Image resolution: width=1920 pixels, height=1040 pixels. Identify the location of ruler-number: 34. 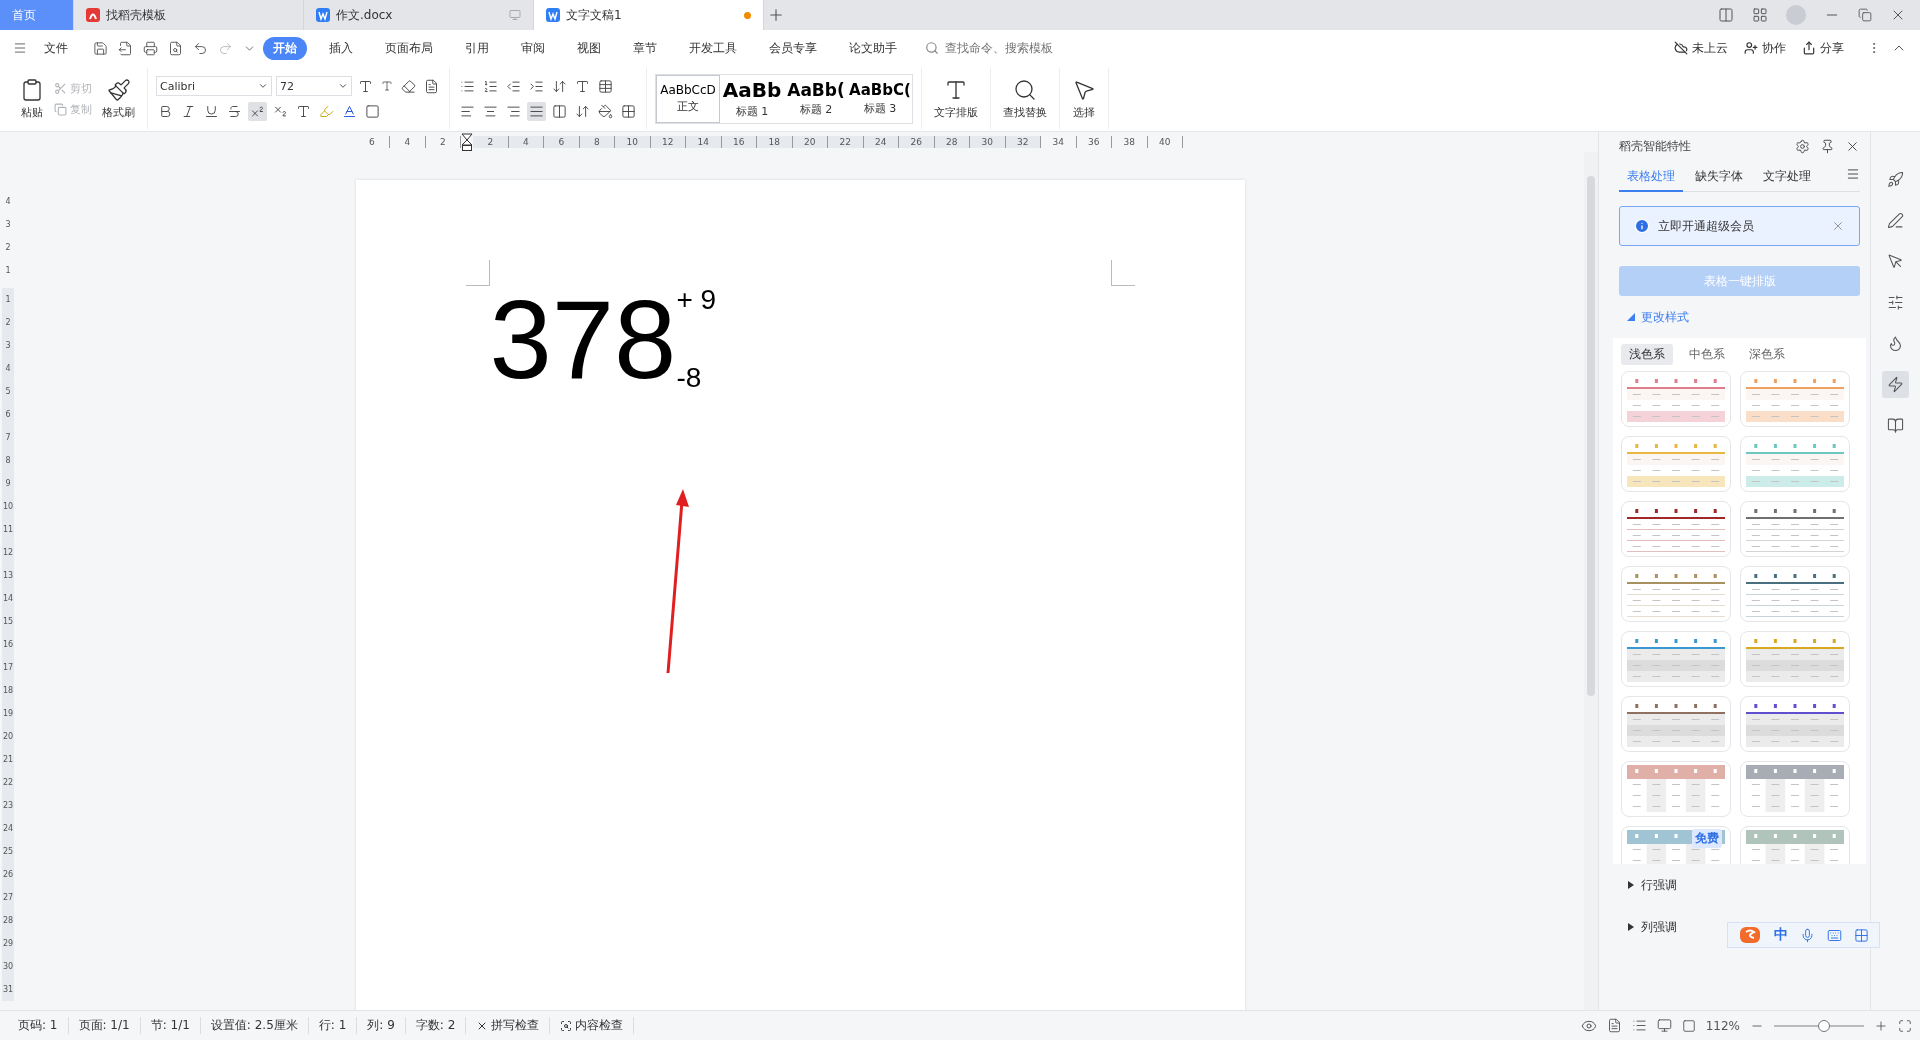
(1059, 142).